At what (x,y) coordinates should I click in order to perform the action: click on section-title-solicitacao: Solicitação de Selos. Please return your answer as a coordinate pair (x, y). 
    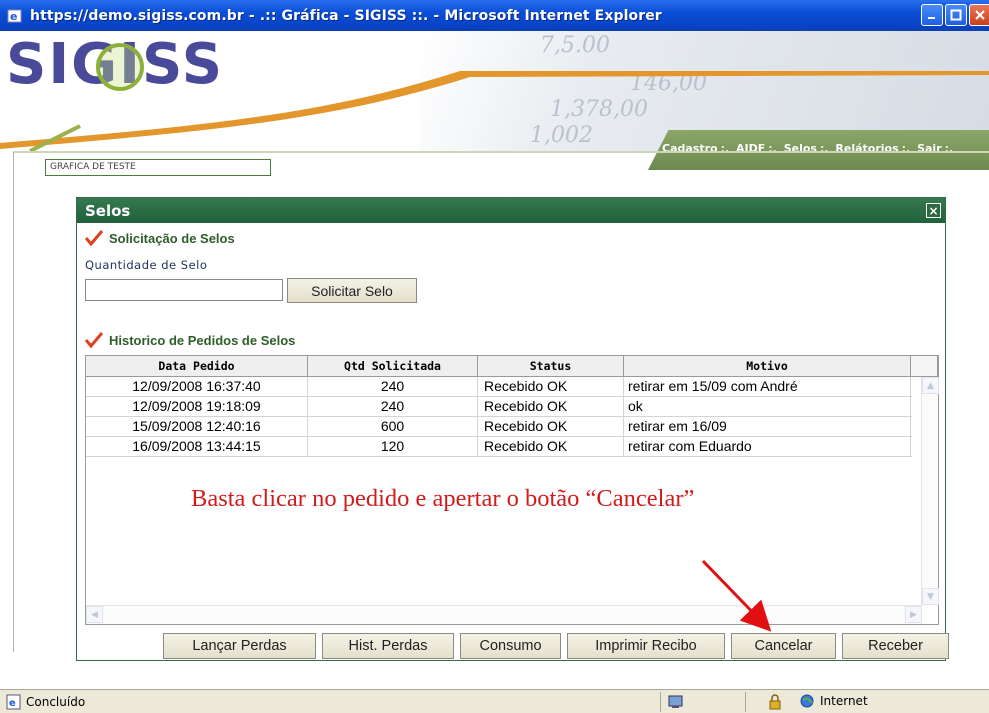
    Looking at the image, I should click on (172, 238).